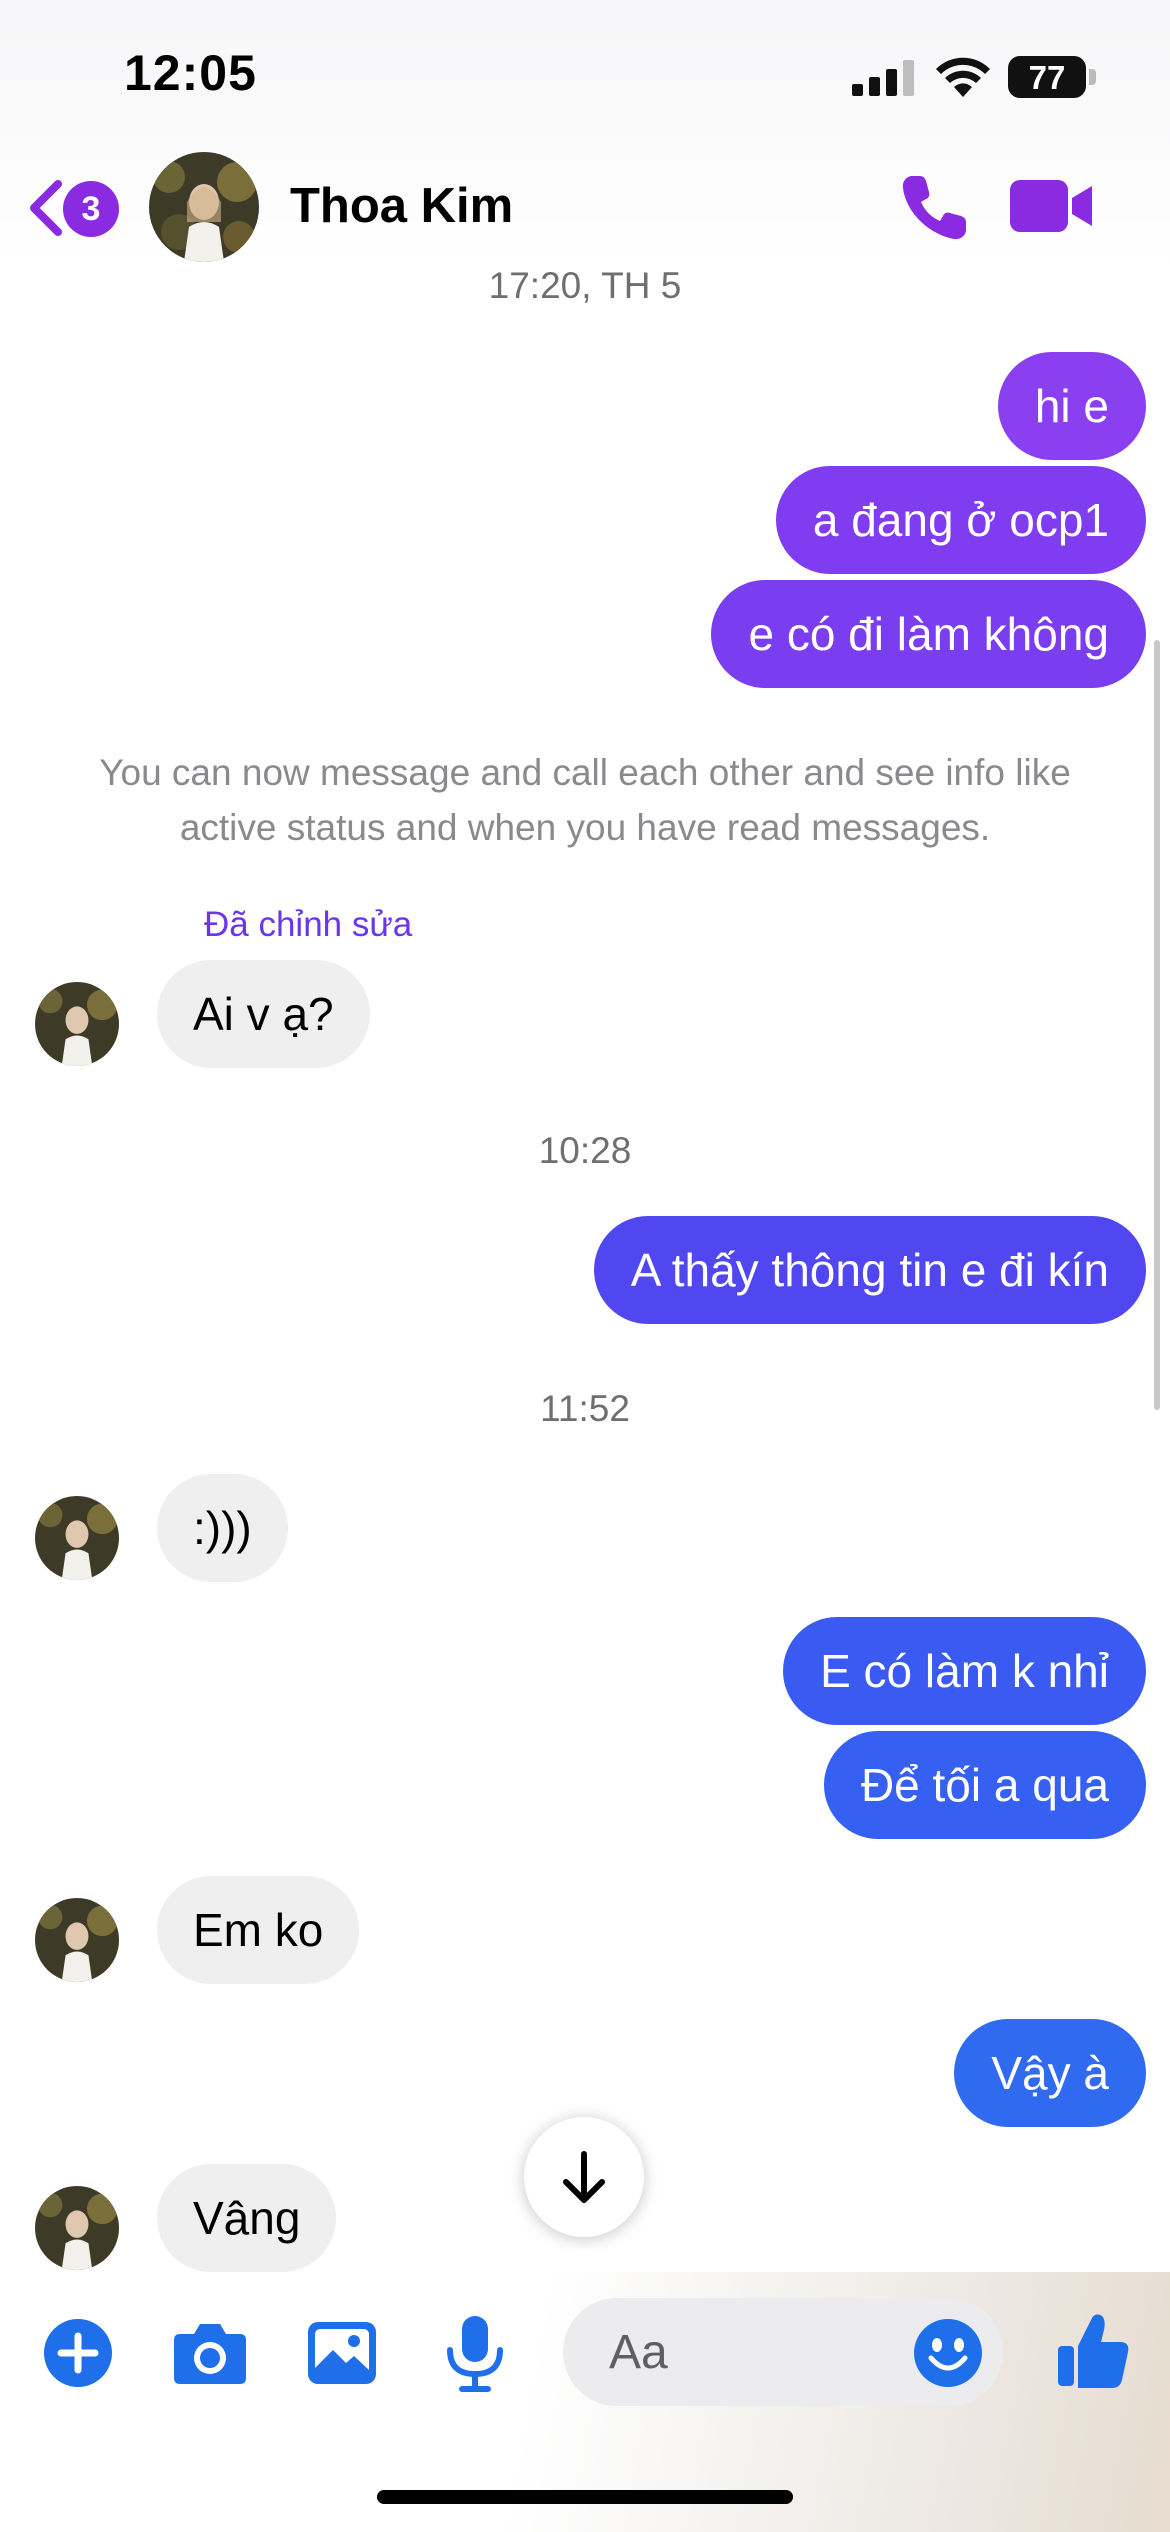 The image size is (1170, 2532). I want to click on emoji-icon, so click(948, 2353).